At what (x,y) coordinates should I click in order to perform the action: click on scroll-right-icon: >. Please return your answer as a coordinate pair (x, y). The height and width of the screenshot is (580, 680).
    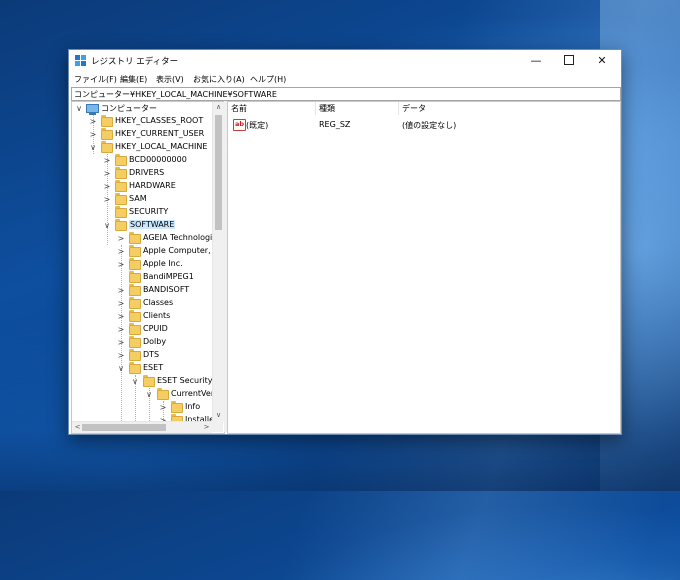
    Looking at the image, I should click on (206, 427).